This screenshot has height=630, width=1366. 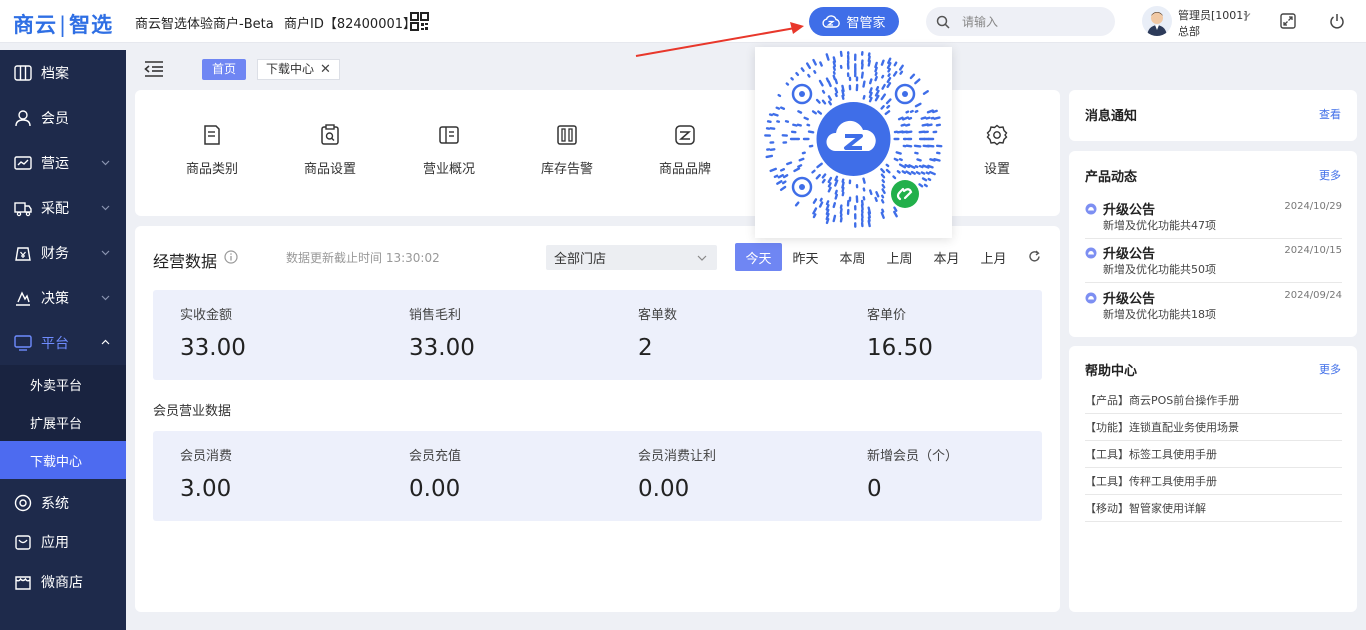 I want to click on help-item: 【功能】连锁直配业务使用场景, so click(x=1213, y=427).